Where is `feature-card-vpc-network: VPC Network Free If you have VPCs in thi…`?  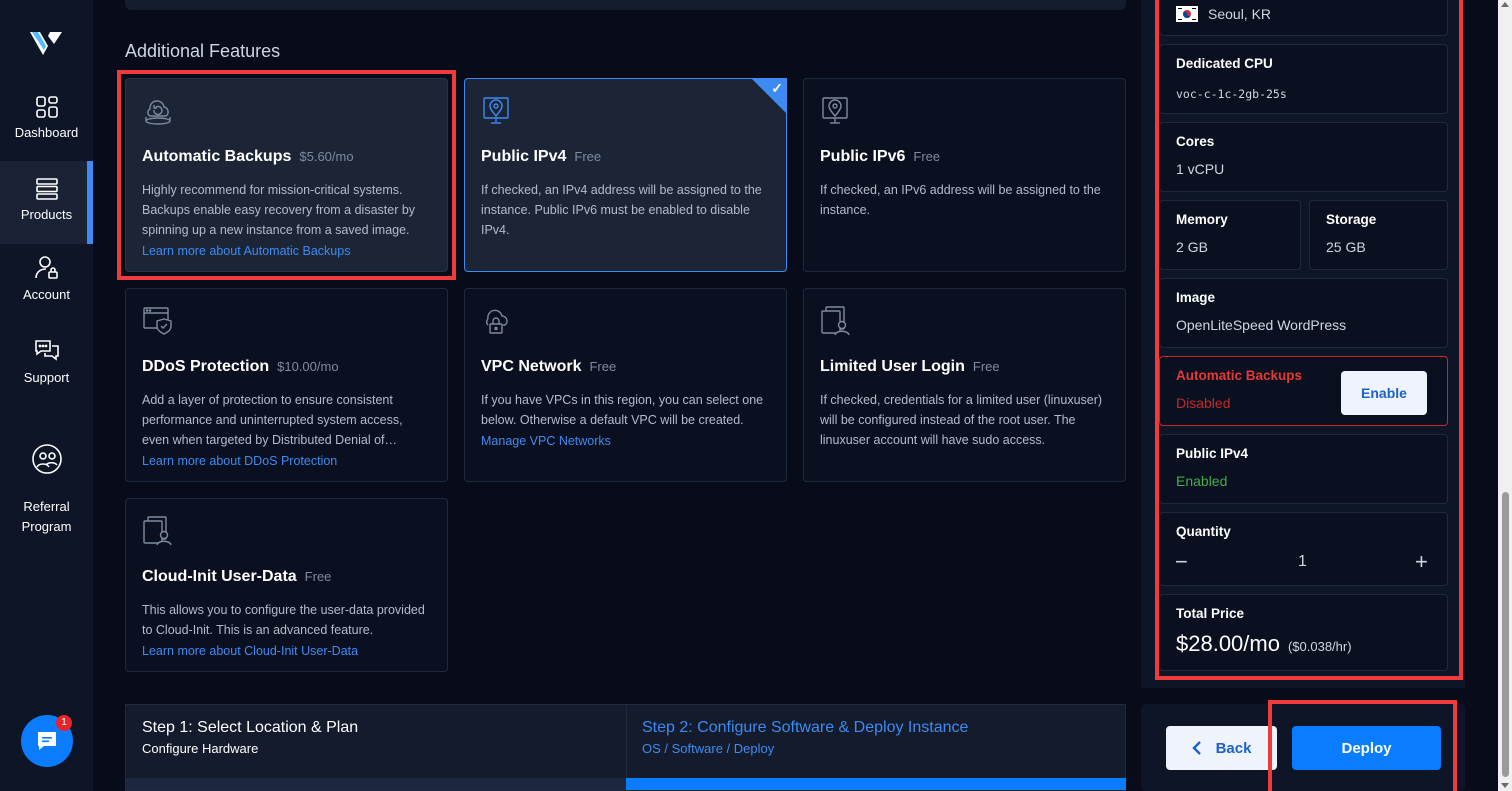 feature-card-vpc-network: VPC Network Free If you have VPCs in thi… is located at coordinates (625, 385).